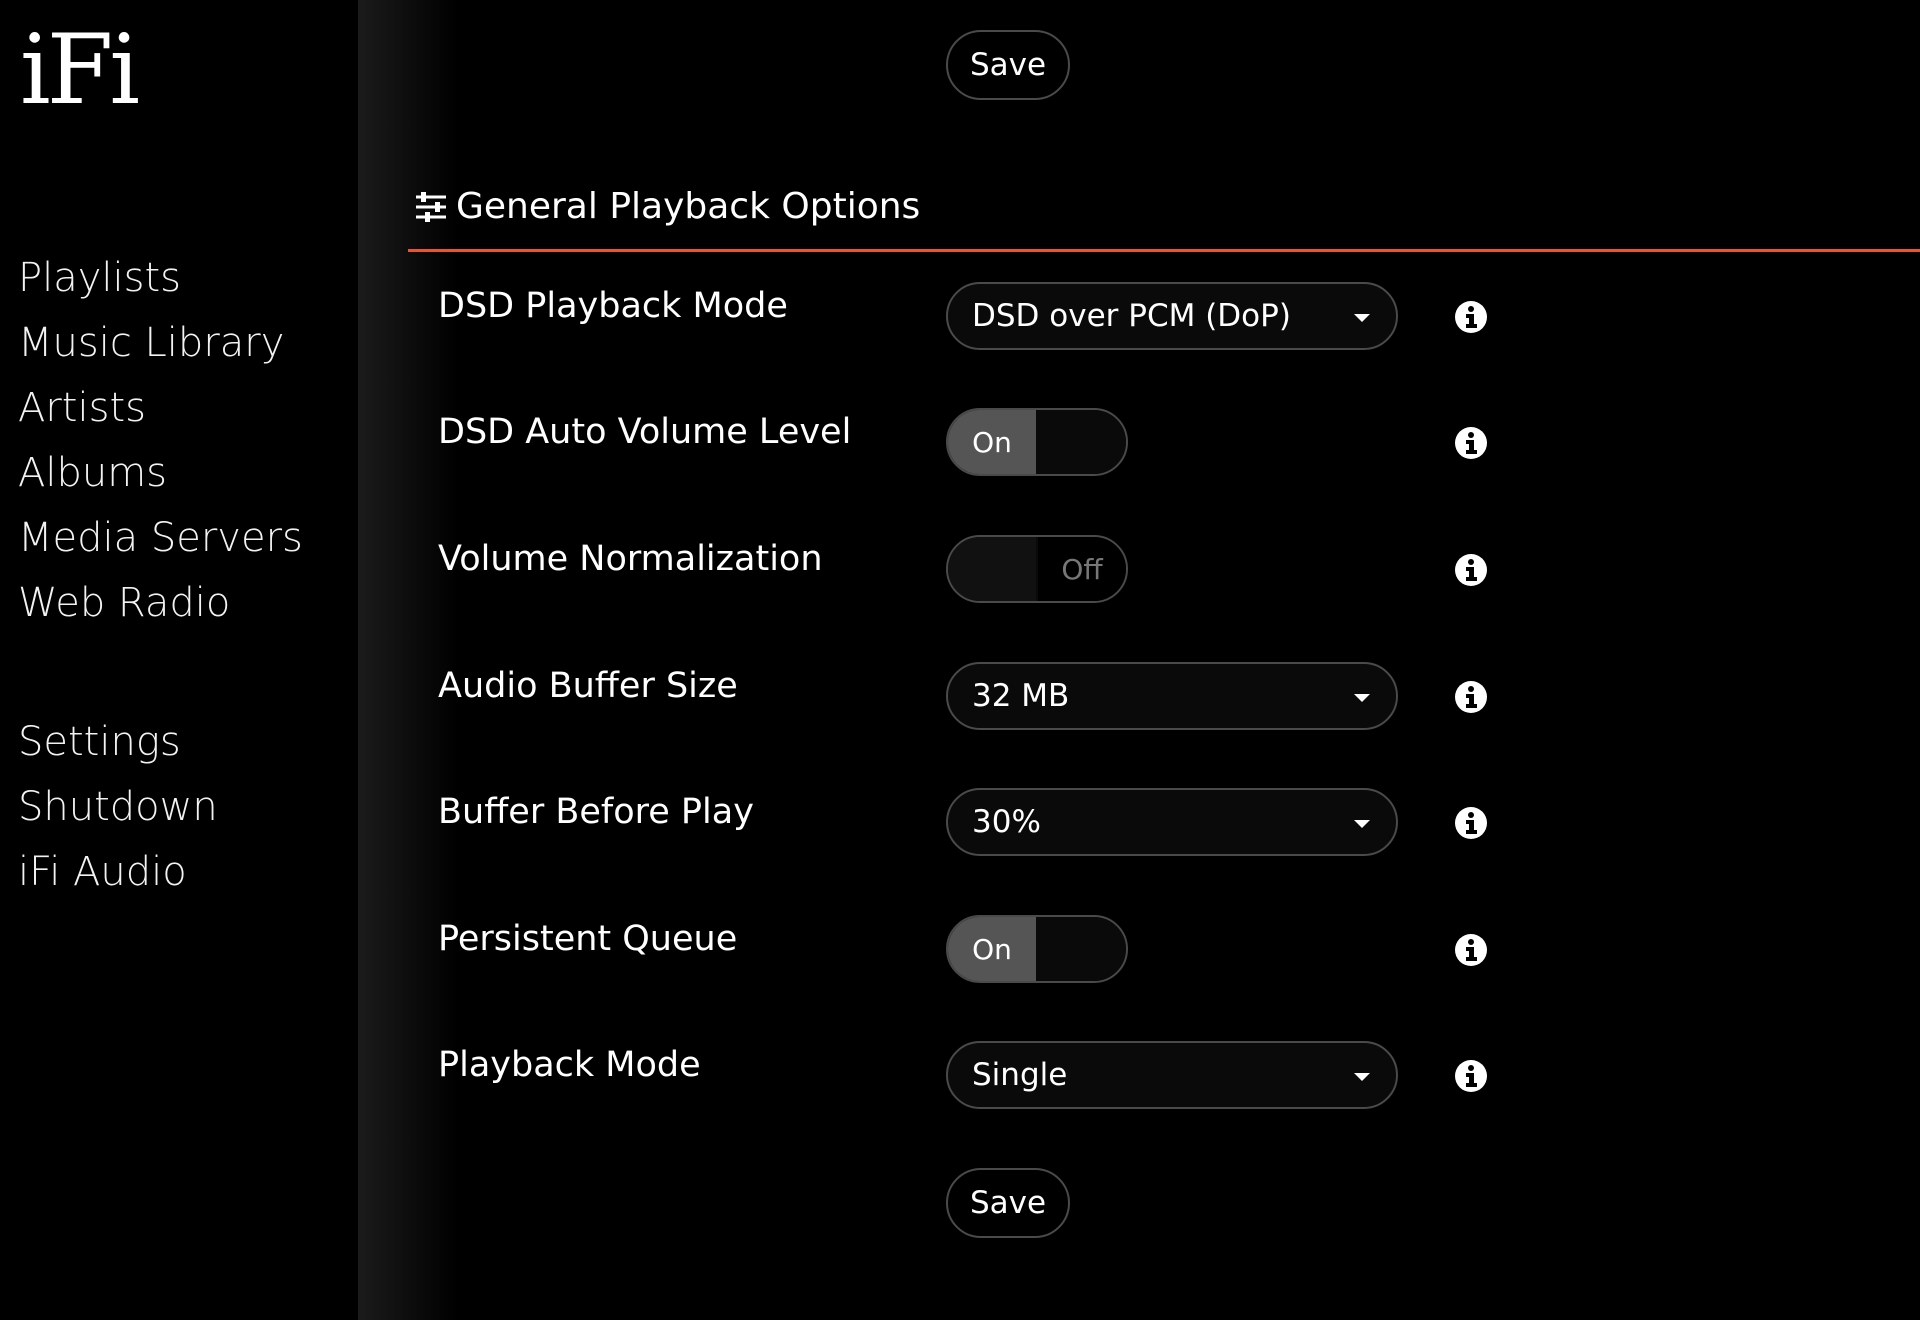  Describe the element at coordinates (160, 473) in the screenshot. I see `sidebar-item-albums: Albums` at that location.